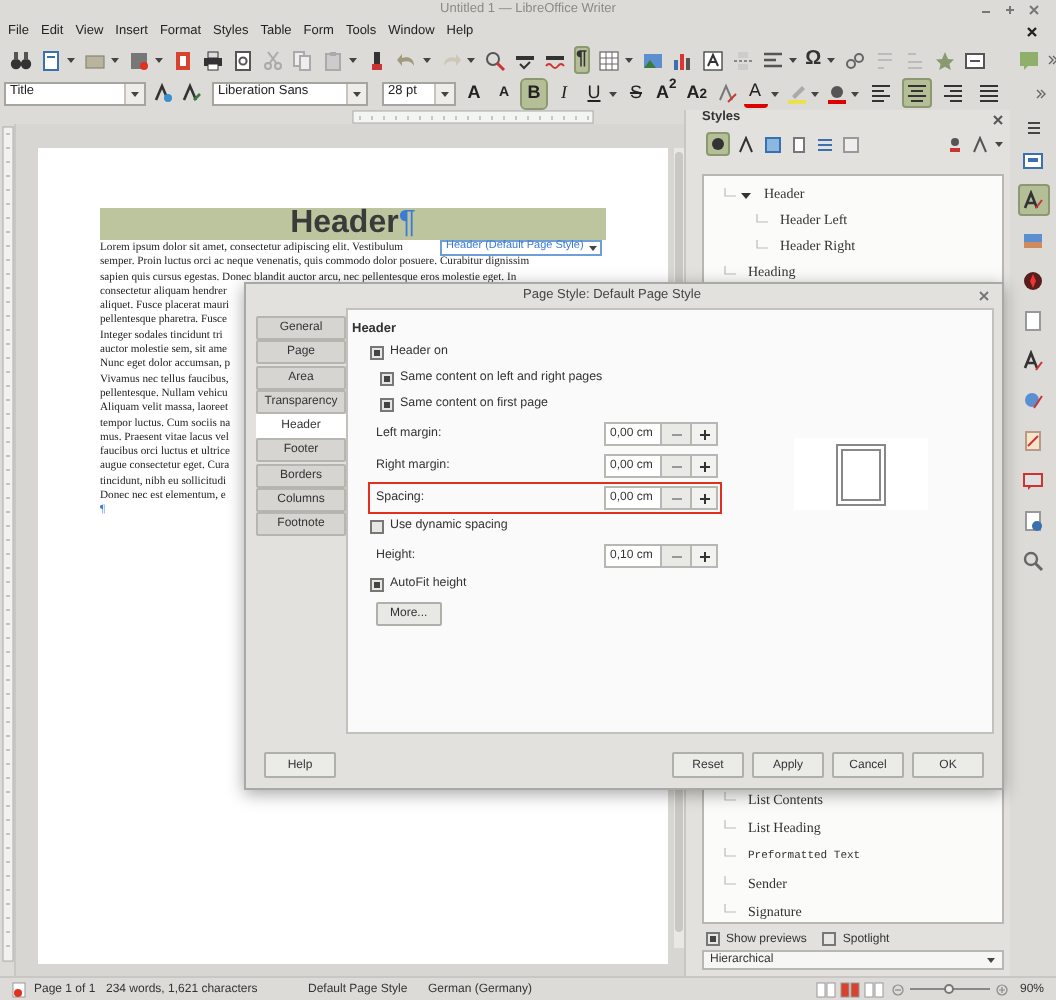 The image size is (1056, 1000). Describe the element at coordinates (534, 93) in the screenshot. I see `bold-button: B` at that location.